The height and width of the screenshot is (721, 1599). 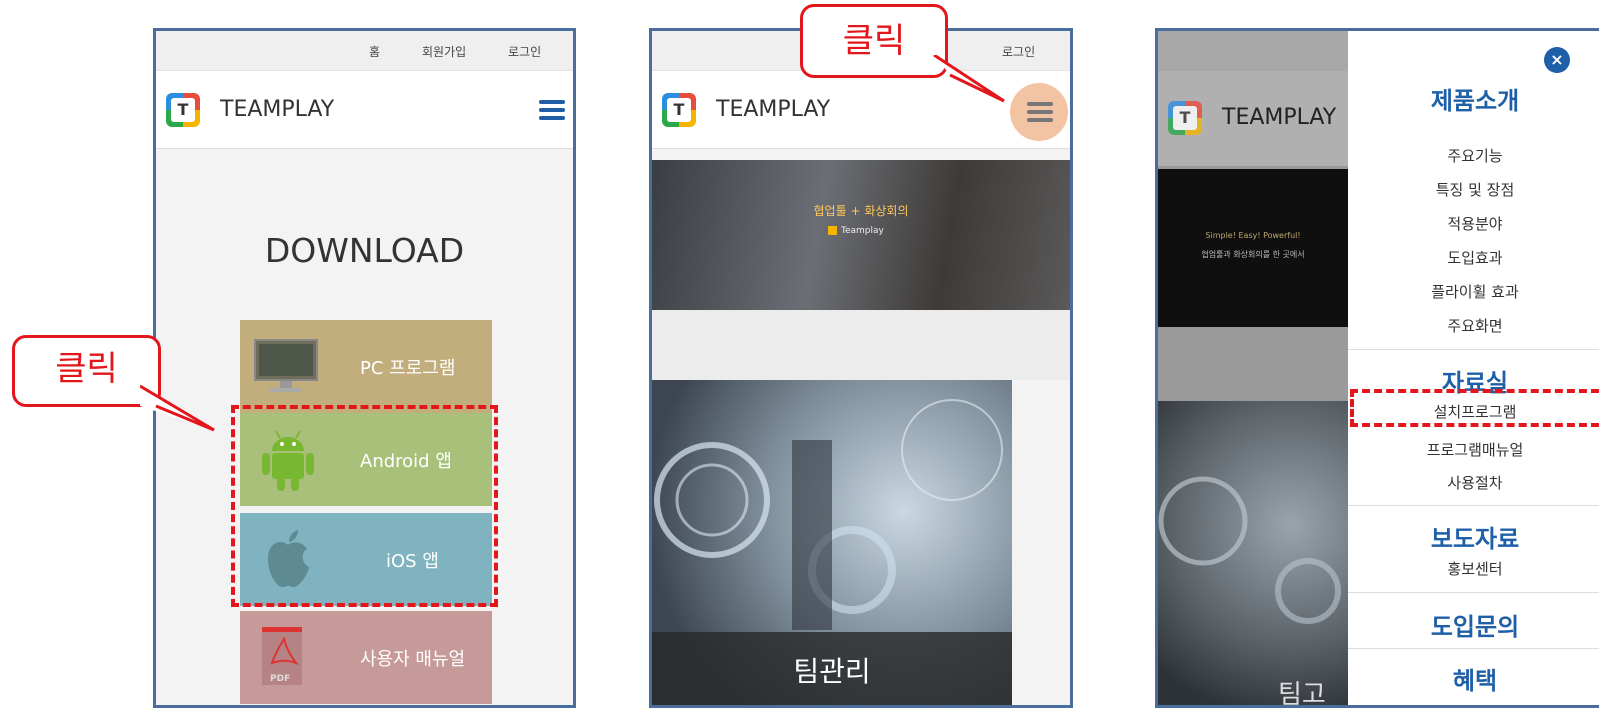 I want to click on menu-section-benefits: 혜택, so click(x=1473, y=678).